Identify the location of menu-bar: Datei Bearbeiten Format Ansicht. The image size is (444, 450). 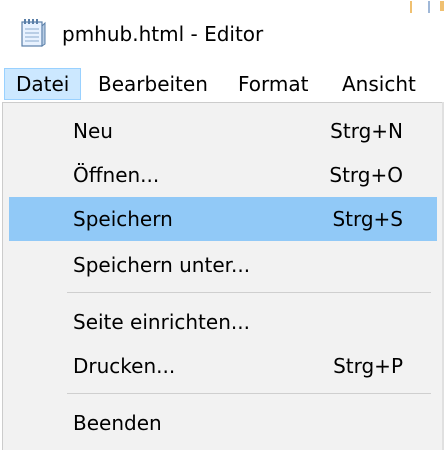
(222, 83).